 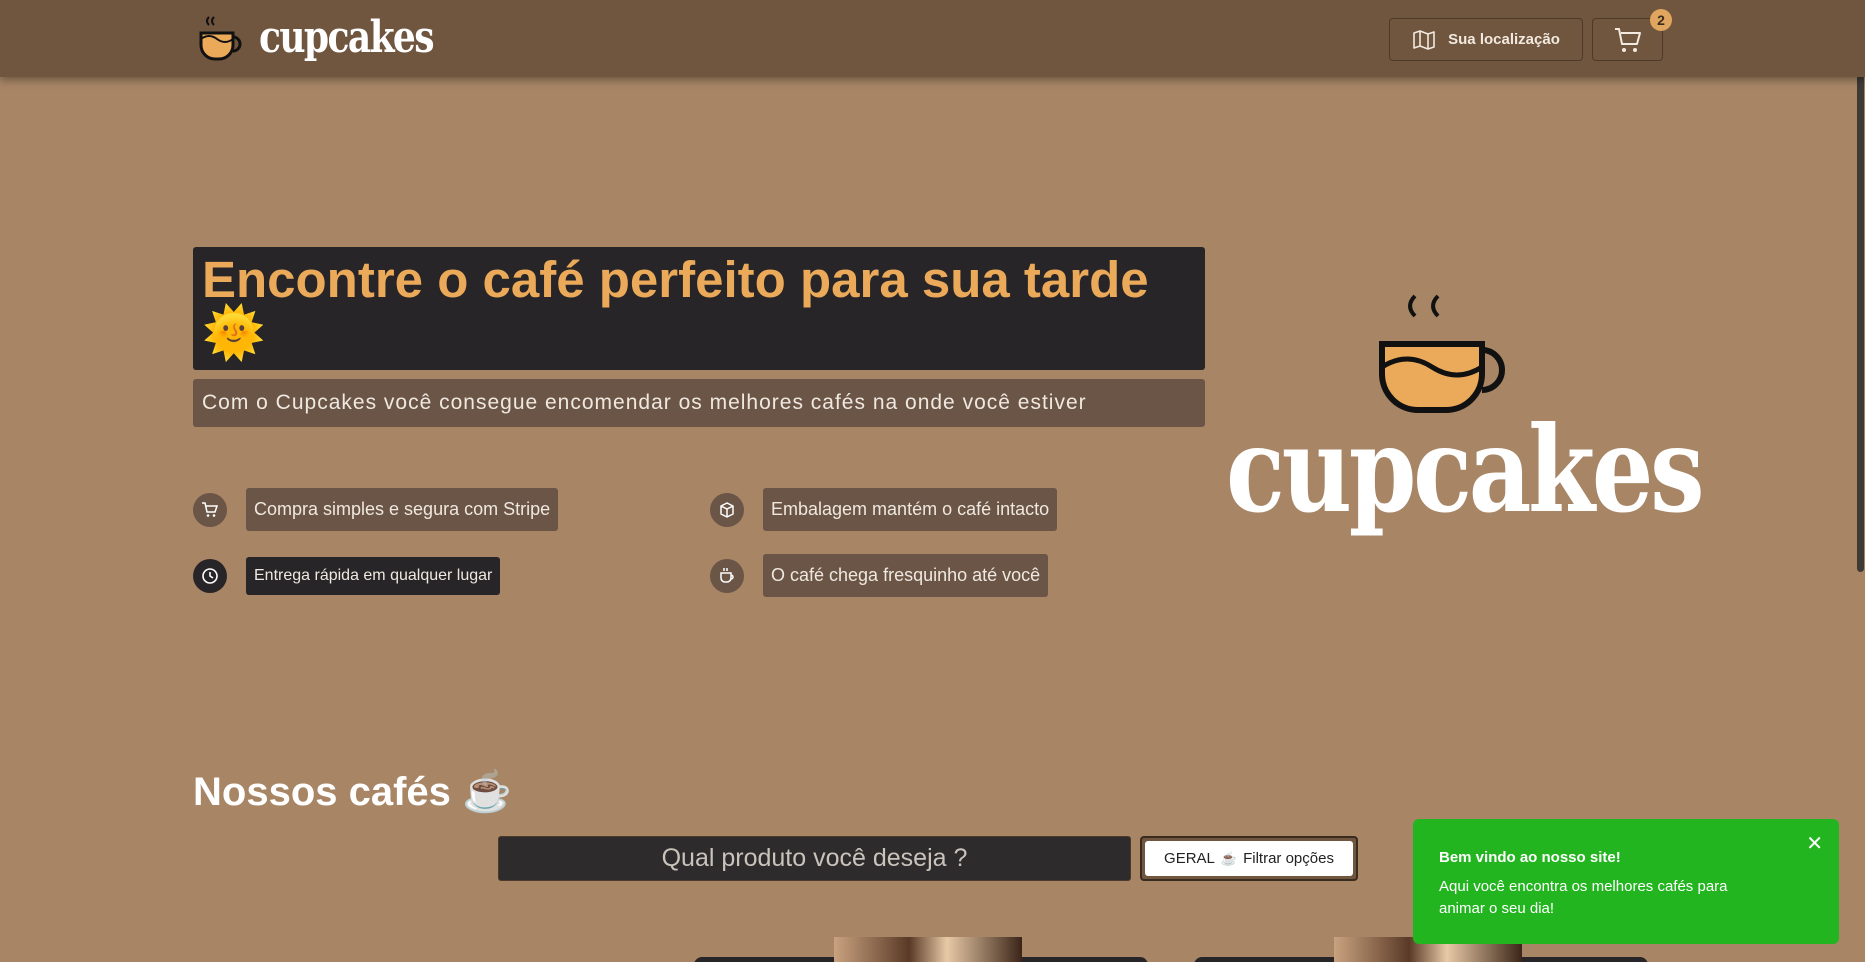 I want to click on scrollbar-thumb, so click(x=1860, y=287).